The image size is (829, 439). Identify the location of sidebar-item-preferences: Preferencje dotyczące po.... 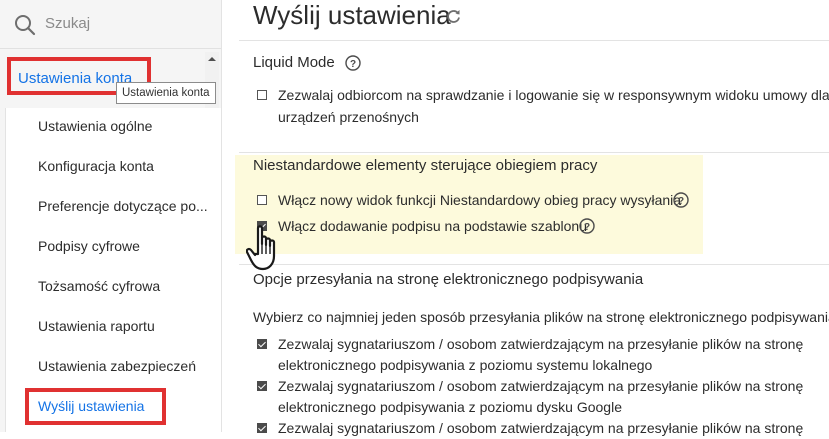
(123, 206).